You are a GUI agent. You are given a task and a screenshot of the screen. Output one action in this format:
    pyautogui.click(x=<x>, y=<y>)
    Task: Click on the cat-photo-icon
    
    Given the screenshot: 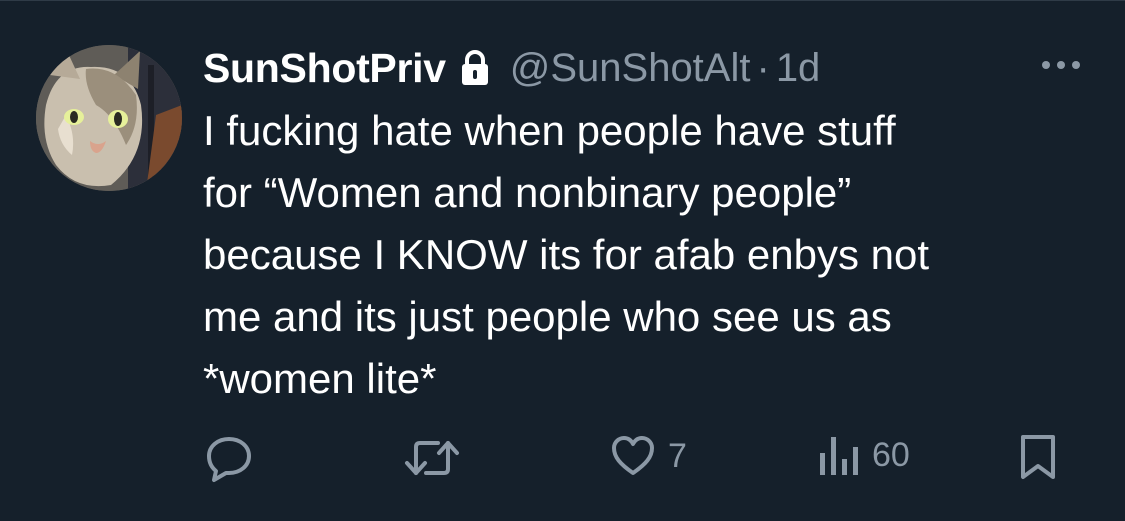 What is the action you would take?
    pyautogui.click(x=109, y=118)
    